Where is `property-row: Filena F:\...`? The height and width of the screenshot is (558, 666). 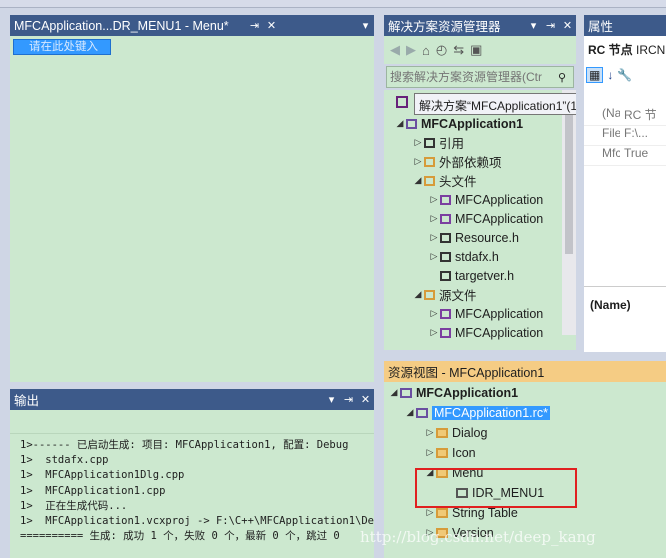 property-row: Filena F:\... is located at coordinates (625, 136).